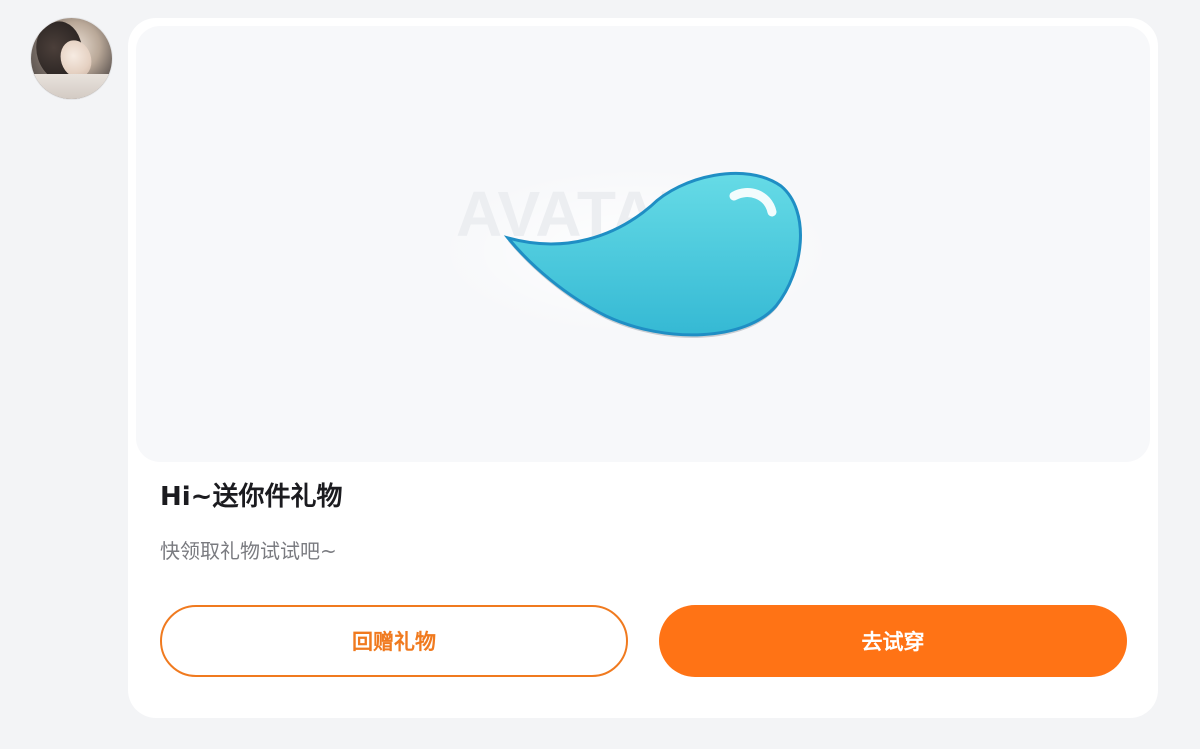 This screenshot has height=749, width=1200. I want to click on sender-avatar, so click(71, 58).